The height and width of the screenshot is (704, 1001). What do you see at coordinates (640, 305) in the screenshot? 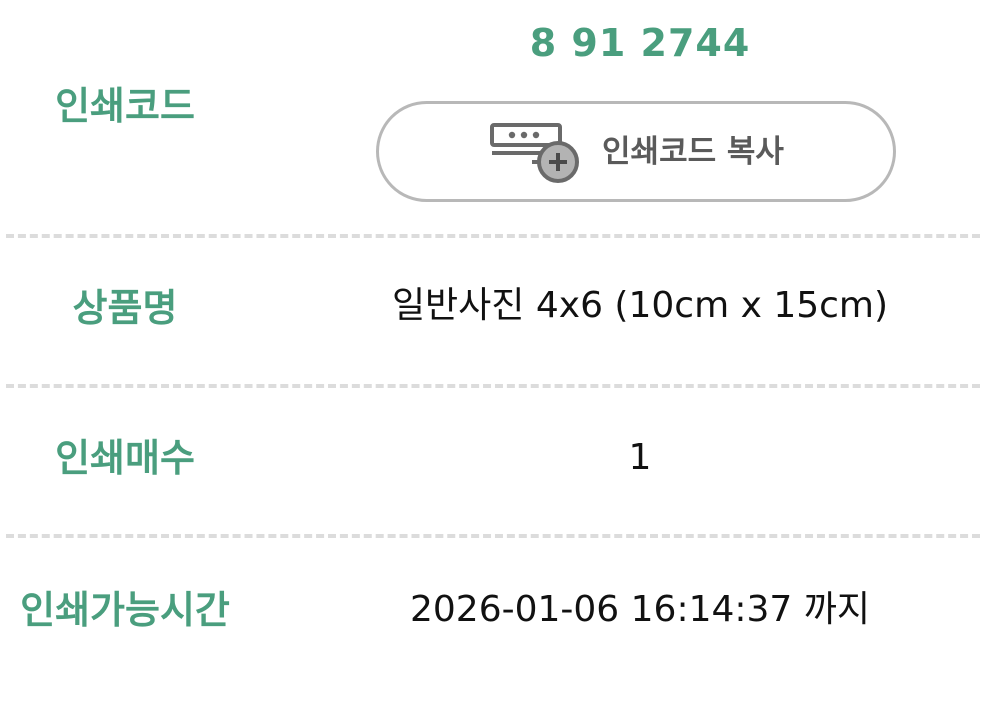
I see `product-name-value: 일반사진 4x6 (10cm x 15cm)` at bounding box center [640, 305].